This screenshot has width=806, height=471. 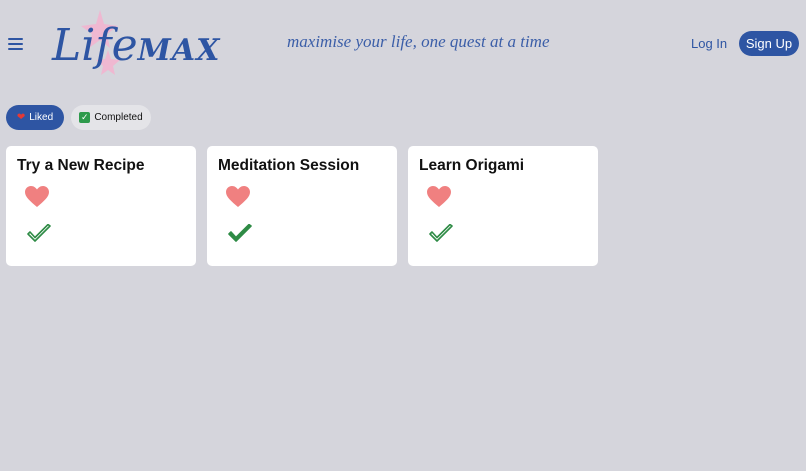 What do you see at coordinates (118, 117) in the screenshot?
I see `filter-label: Completed` at bounding box center [118, 117].